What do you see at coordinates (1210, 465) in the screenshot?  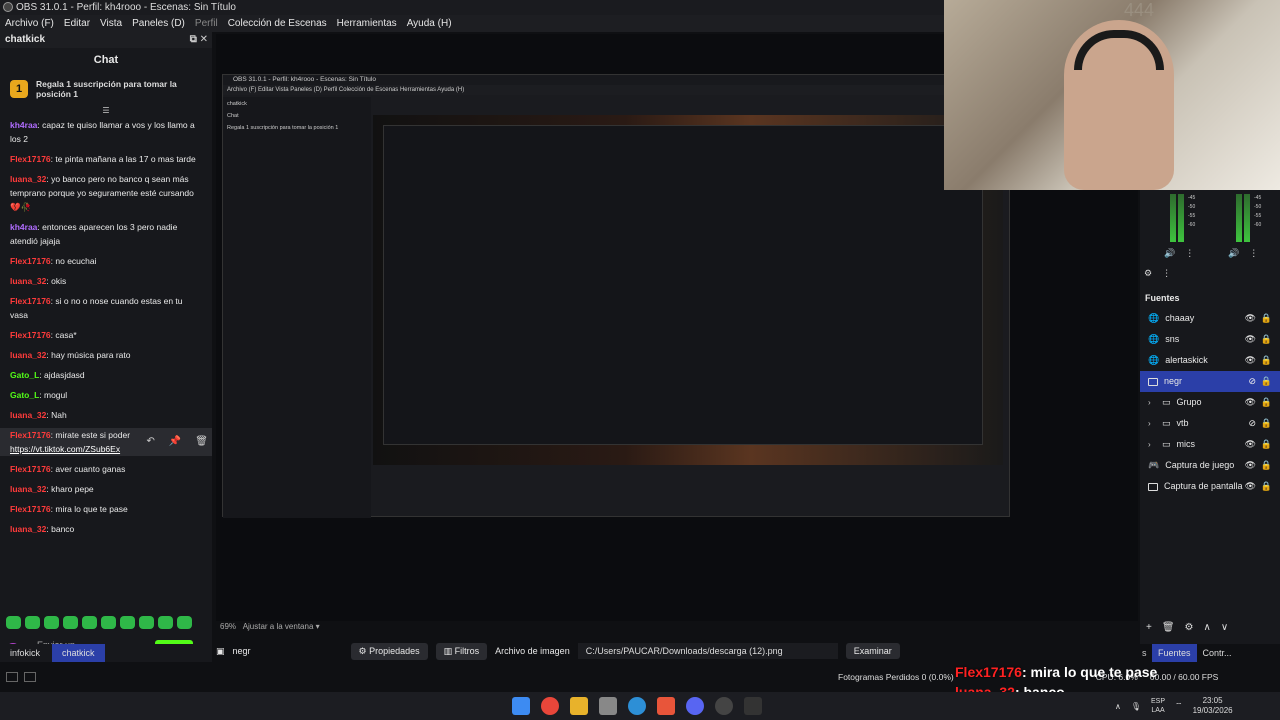 I see `source-item: 🎮 Captura de juego 👁 🔒` at bounding box center [1210, 465].